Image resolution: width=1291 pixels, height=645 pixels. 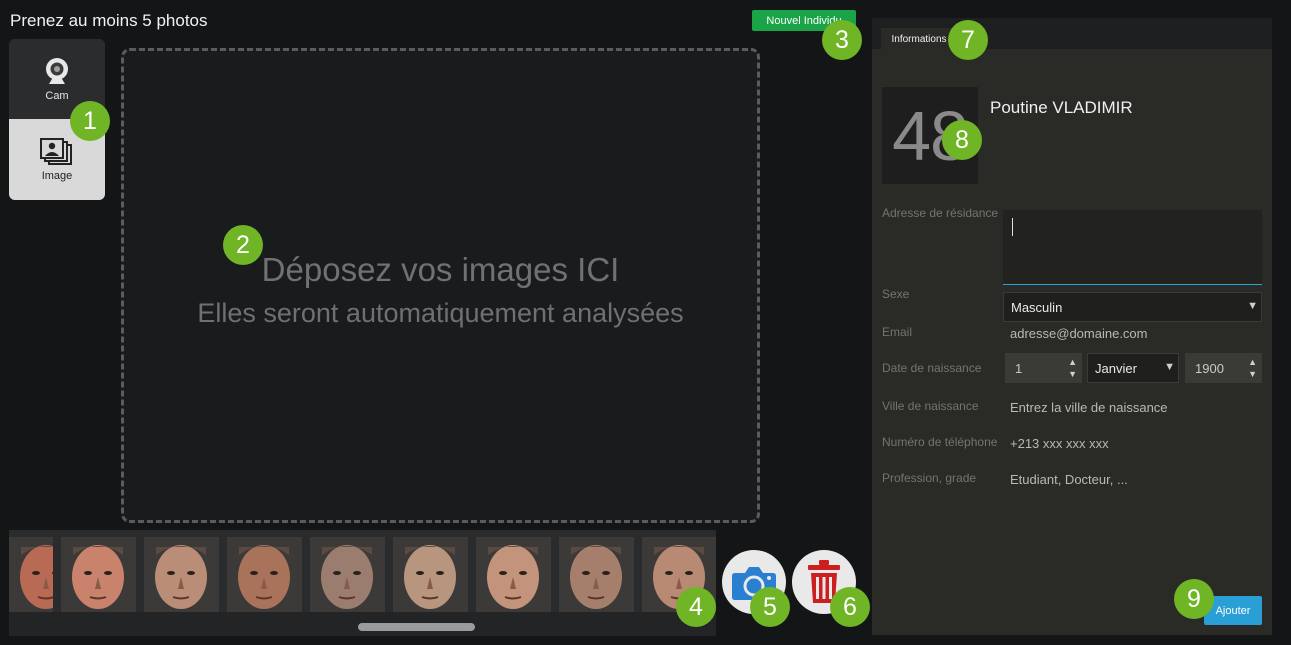 What do you see at coordinates (850, 607) in the screenshot?
I see `step-badge-6: 6` at bounding box center [850, 607].